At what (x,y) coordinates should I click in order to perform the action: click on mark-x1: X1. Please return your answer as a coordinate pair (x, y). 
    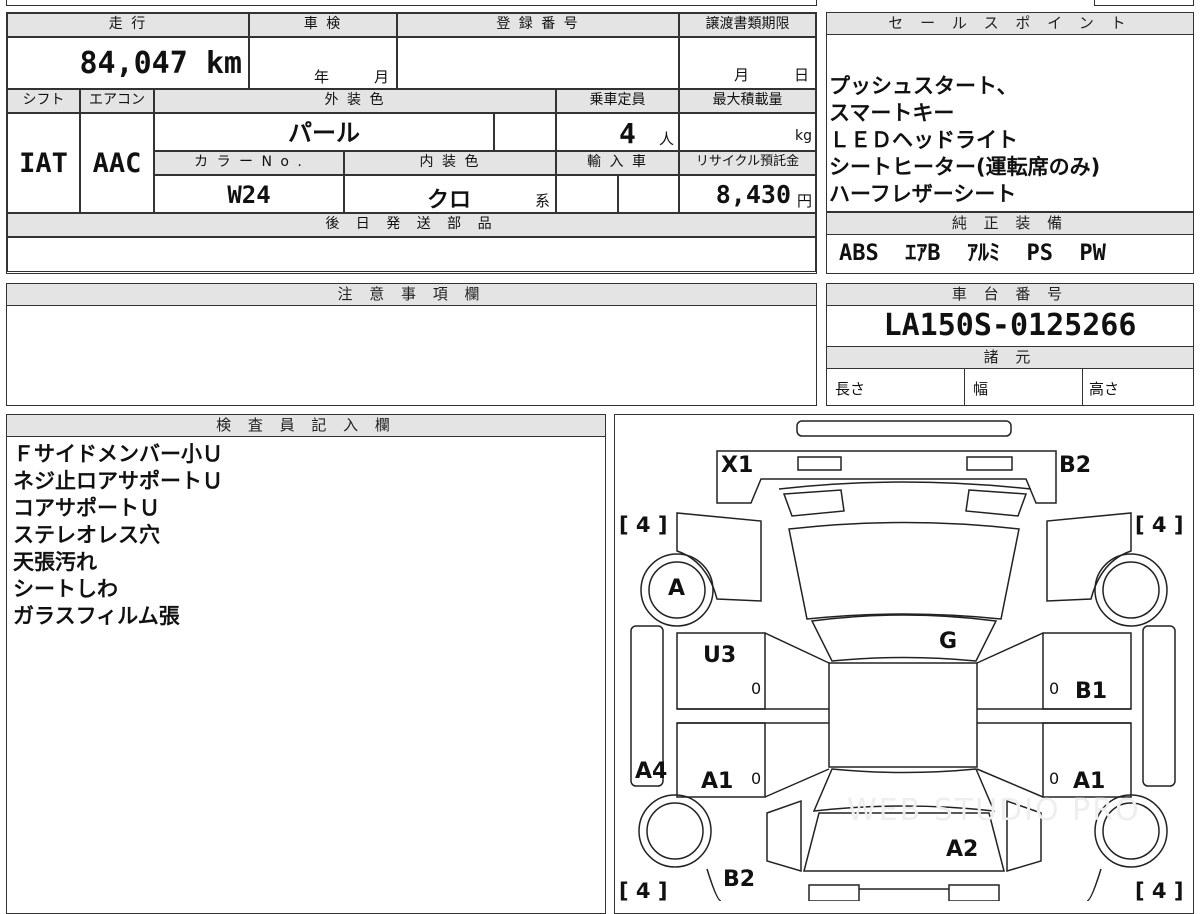
    Looking at the image, I should click on (737, 465).